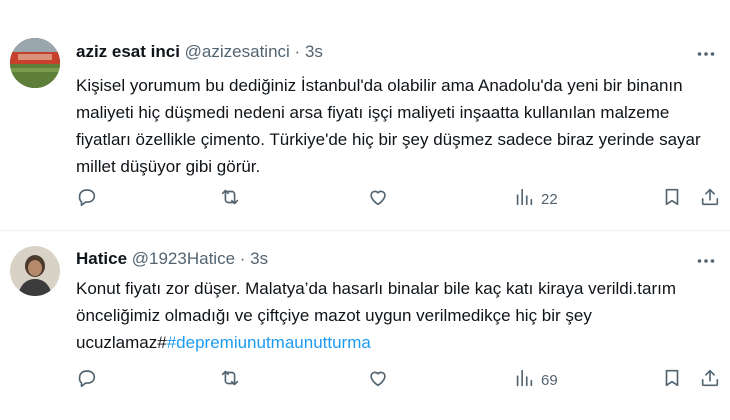 The image size is (730, 420). I want to click on author-handle: @azizesatinci, so click(237, 51).